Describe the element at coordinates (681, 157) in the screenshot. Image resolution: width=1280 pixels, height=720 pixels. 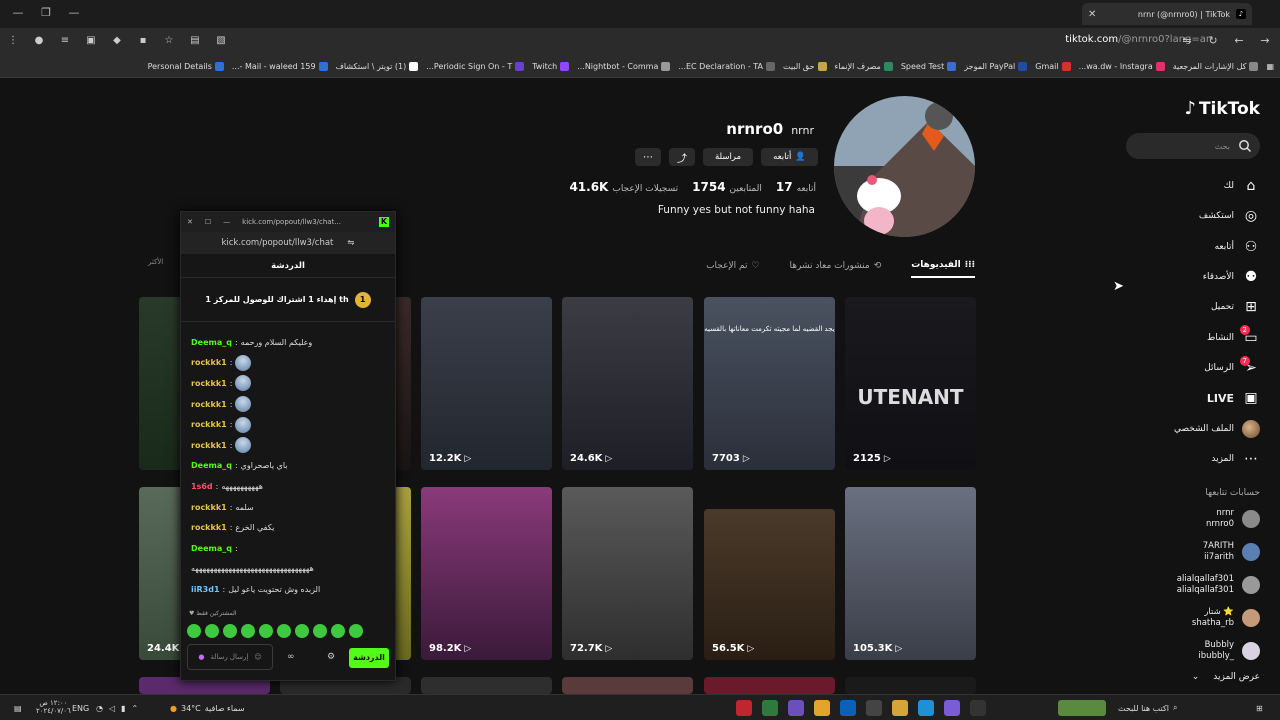
I see `share-button: ⤴` at that location.